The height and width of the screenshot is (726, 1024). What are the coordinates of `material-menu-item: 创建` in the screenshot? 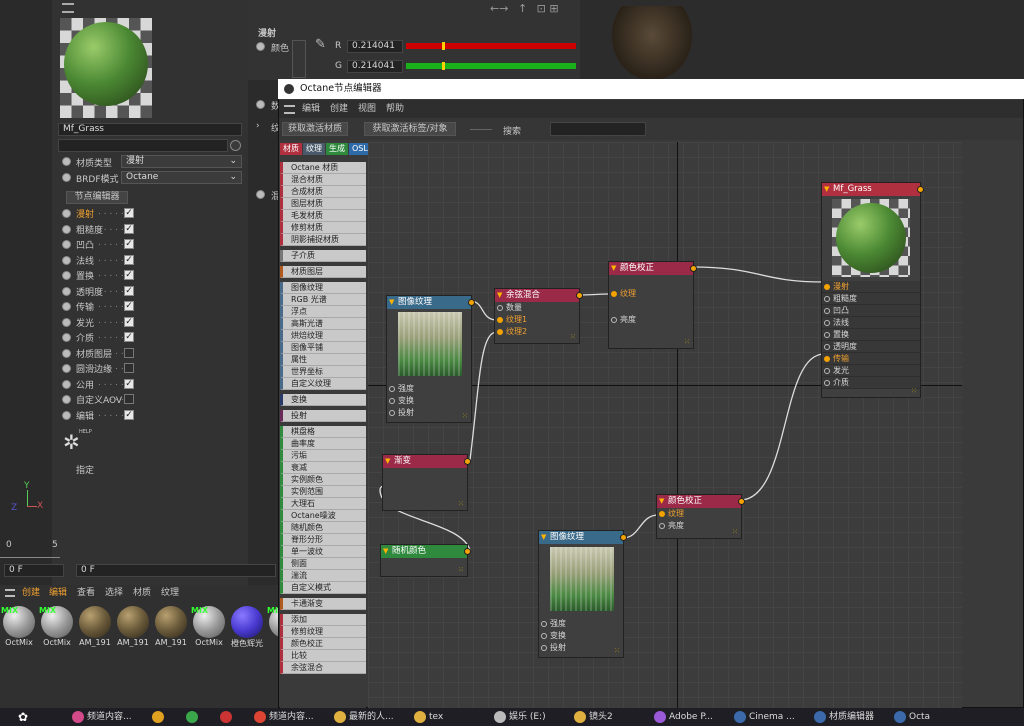 It's located at (31, 593).